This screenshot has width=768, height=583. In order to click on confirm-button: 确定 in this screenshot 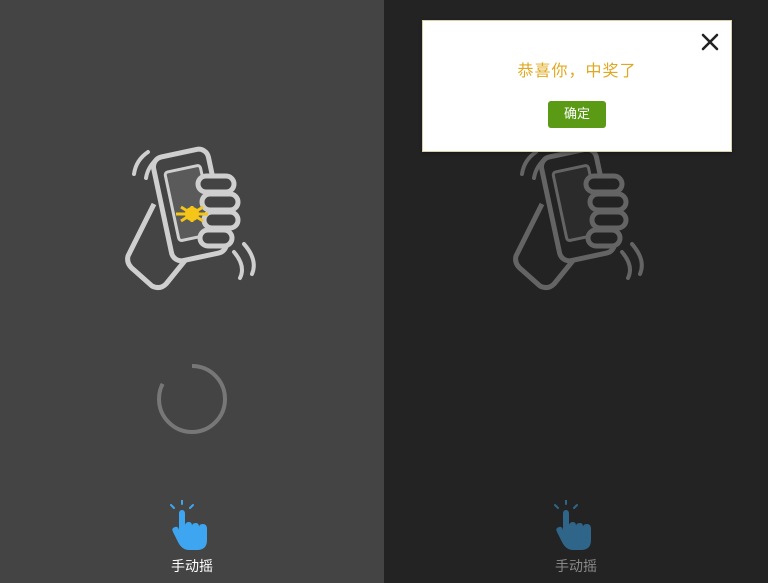, I will do `click(577, 114)`.